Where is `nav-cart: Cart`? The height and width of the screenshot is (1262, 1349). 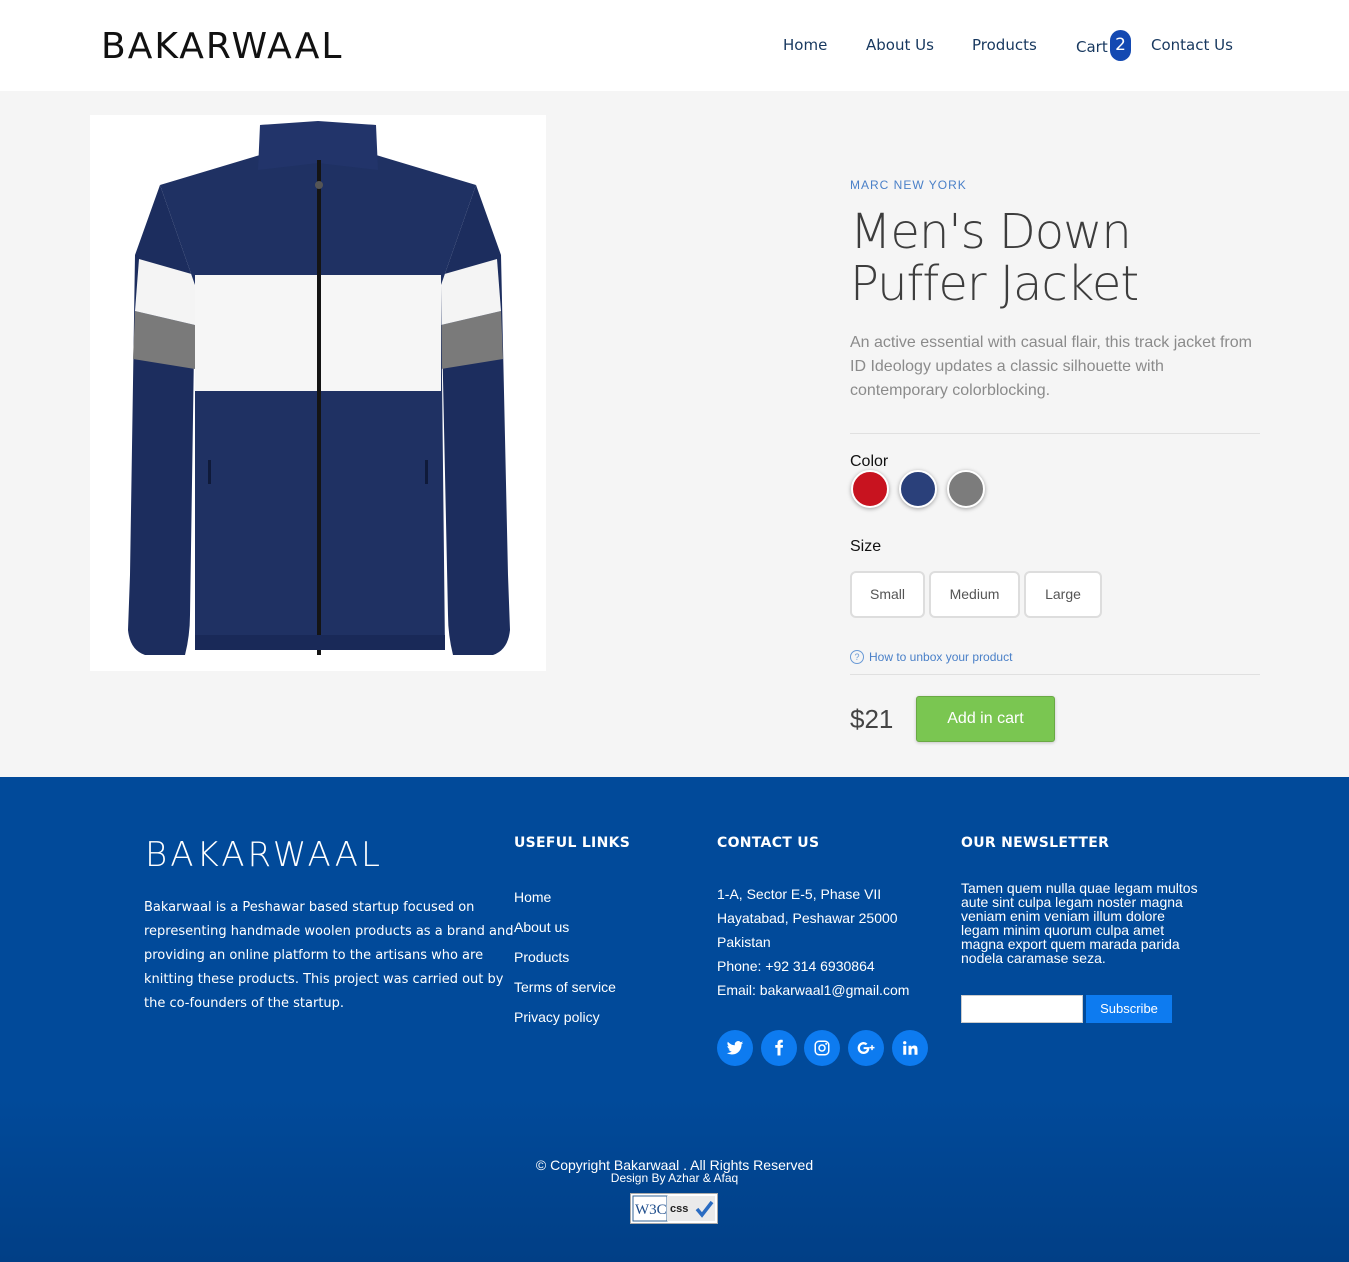
nav-cart: Cart is located at coordinates (1092, 47).